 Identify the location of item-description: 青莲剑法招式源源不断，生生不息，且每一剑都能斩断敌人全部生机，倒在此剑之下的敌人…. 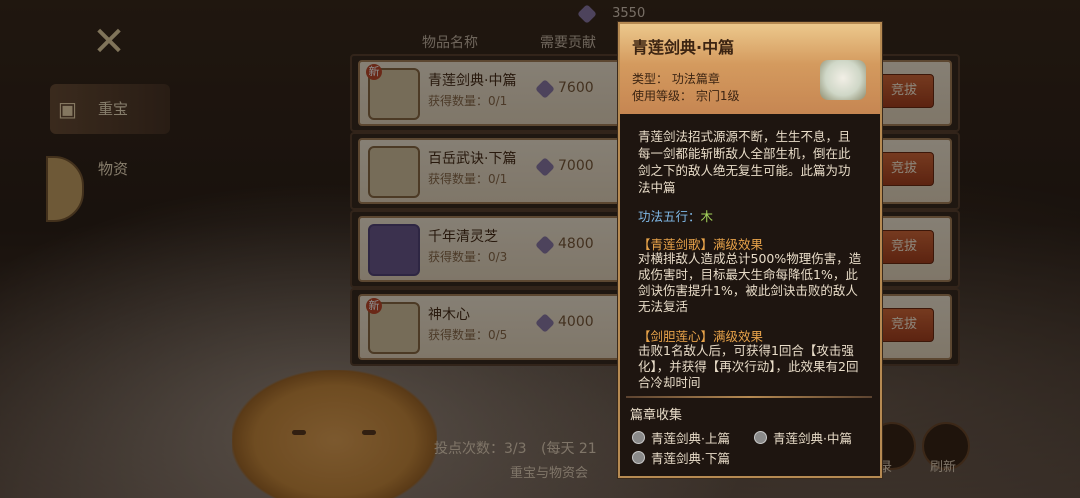
(744, 162).